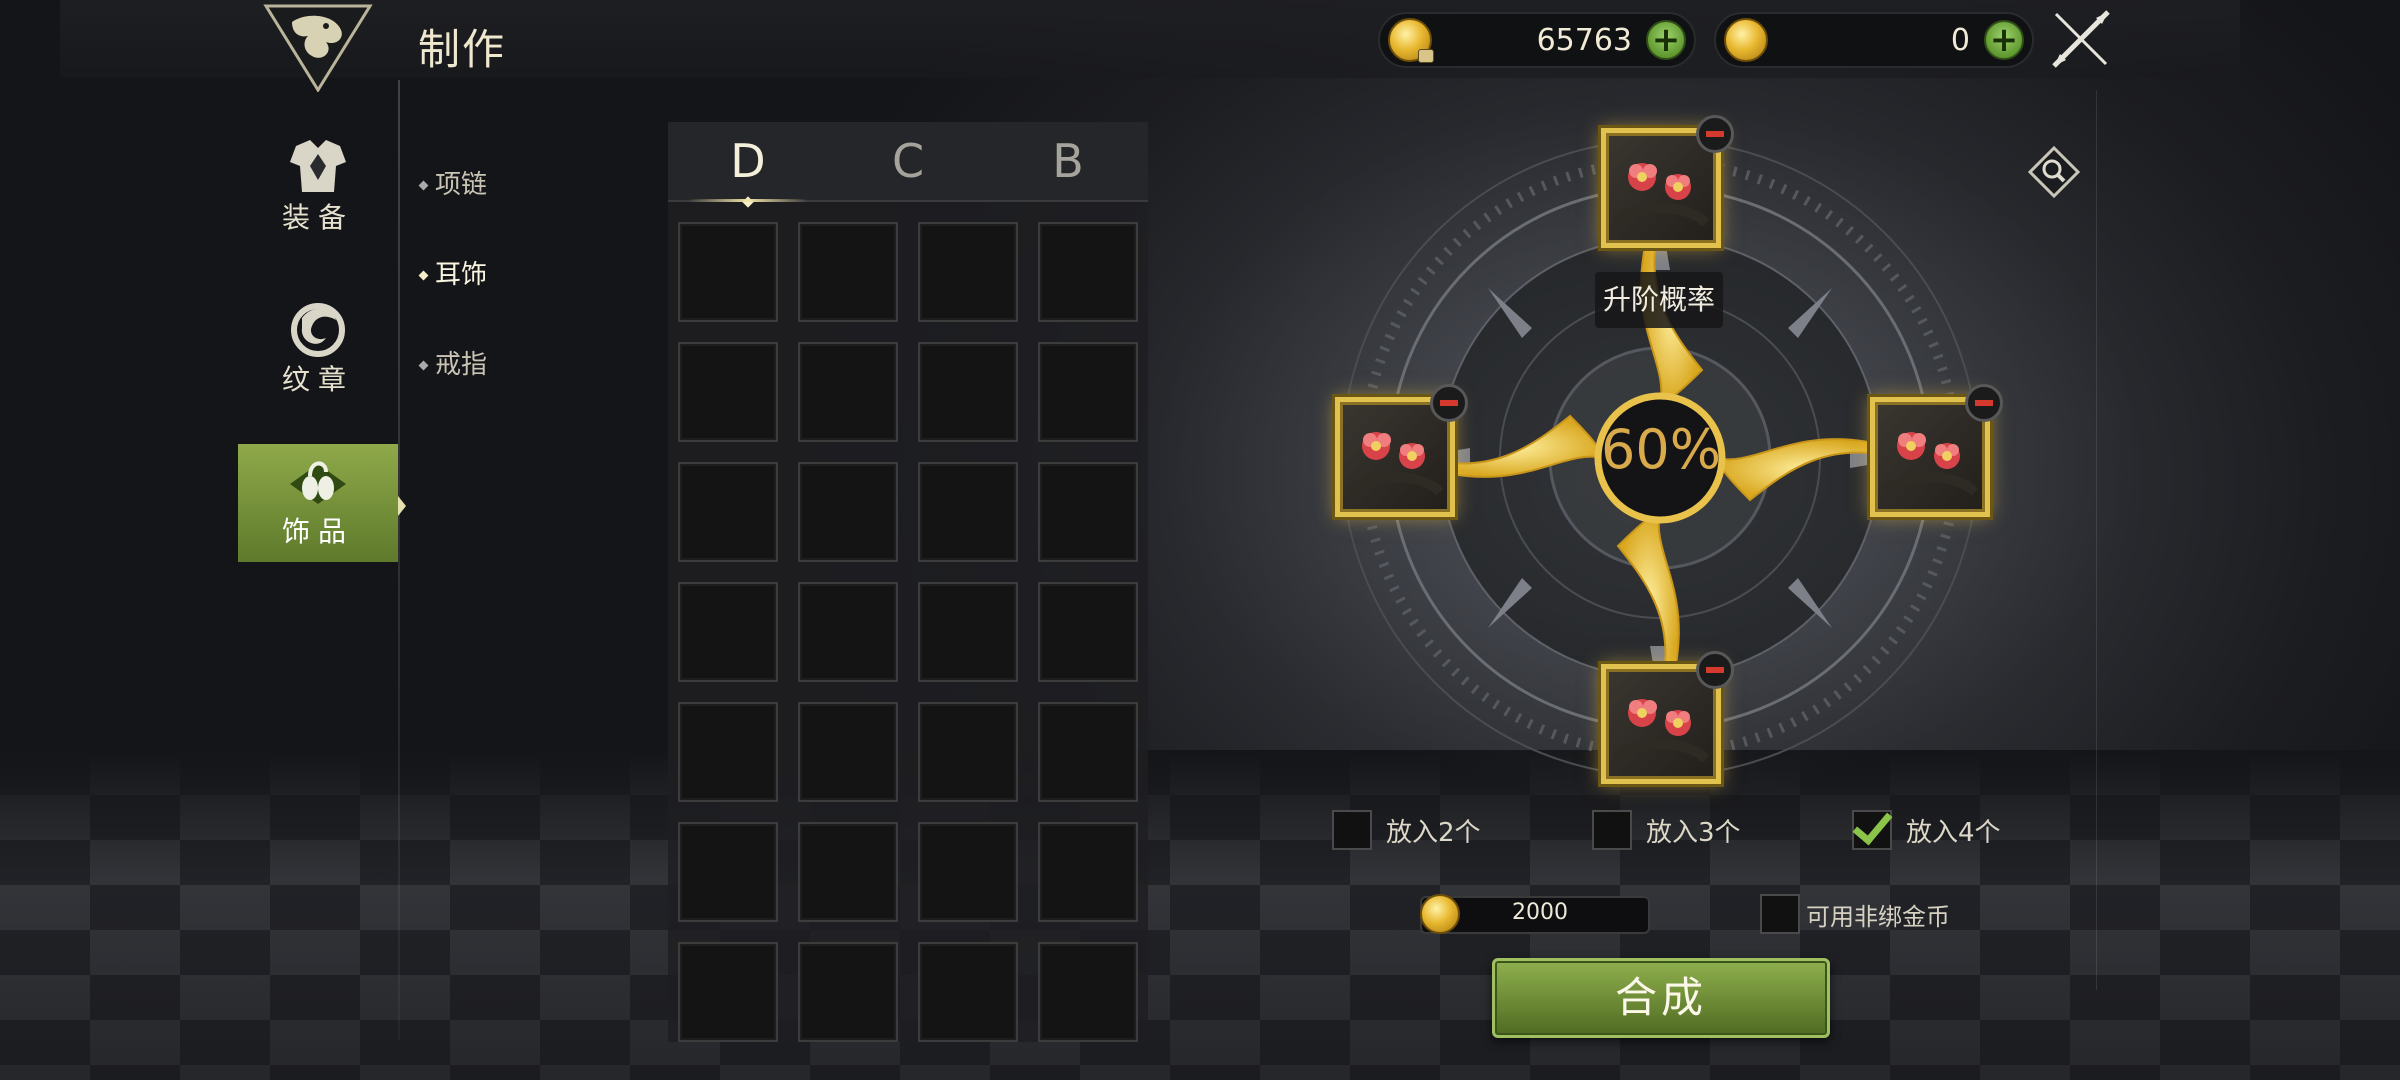 This screenshot has height=1080, width=2400. I want to click on craft-slot-top, so click(1667, 181).